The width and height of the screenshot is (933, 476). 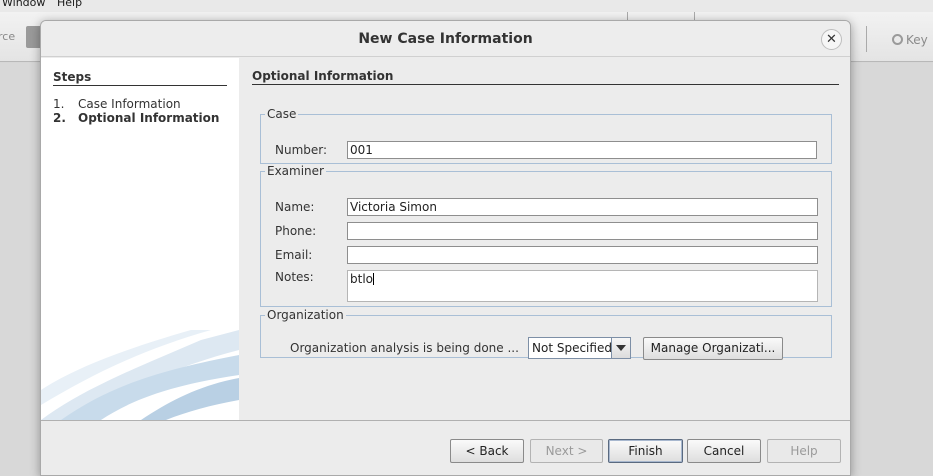 What do you see at coordinates (487, 451) in the screenshot?
I see `back-button: < Back` at bounding box center [487, 451].